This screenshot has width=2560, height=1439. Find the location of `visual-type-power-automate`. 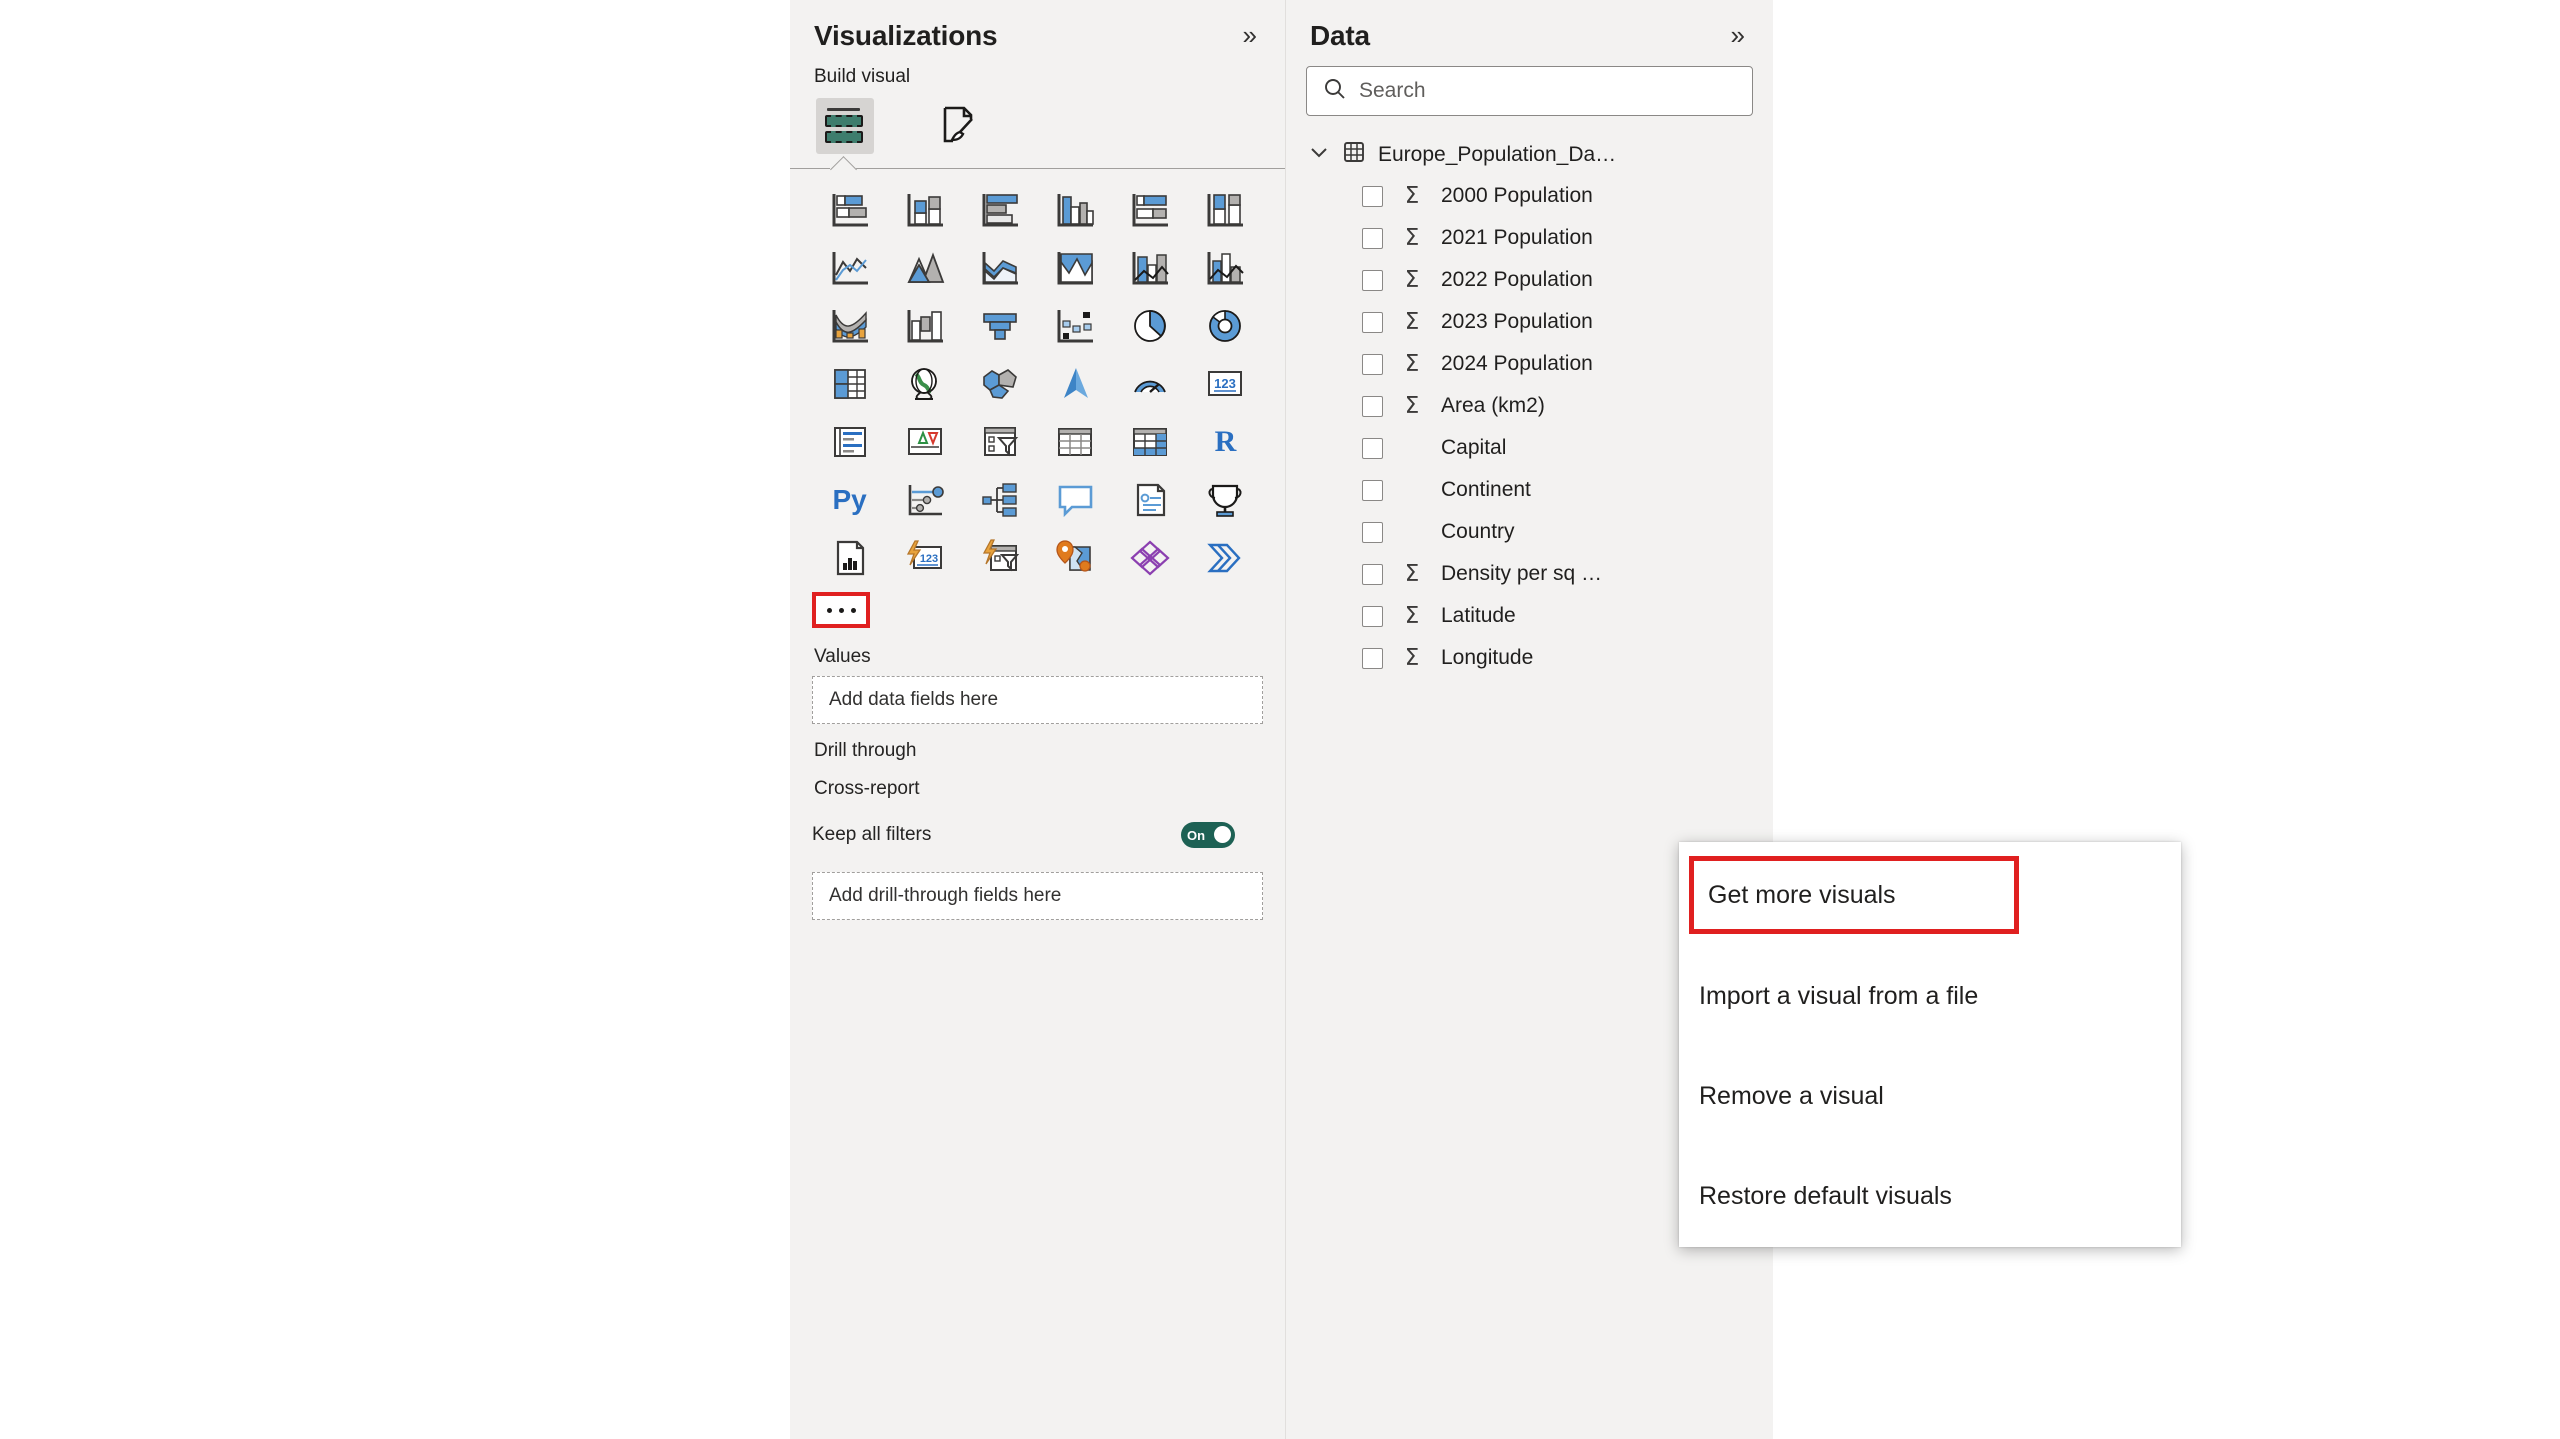

visual-type-power-automate is located at coordinates (999, 558).